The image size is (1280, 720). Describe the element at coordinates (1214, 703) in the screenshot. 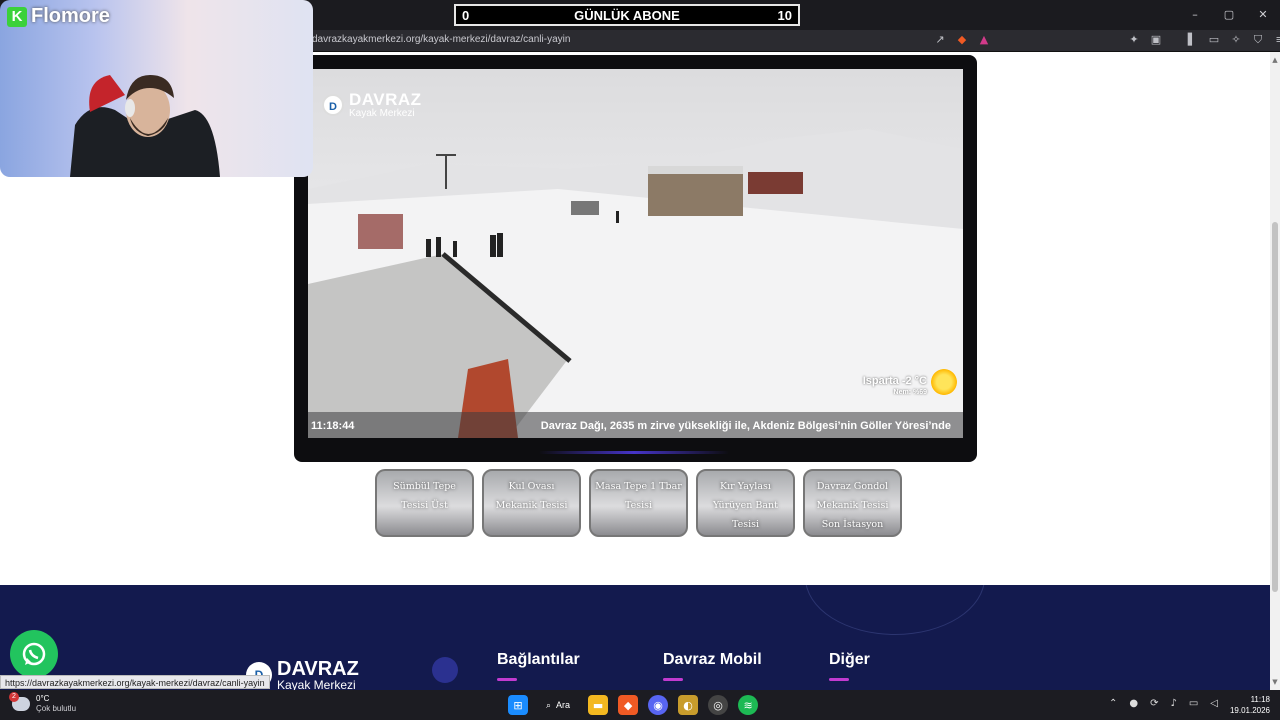

I see `volume-icon: ◁` at that location.